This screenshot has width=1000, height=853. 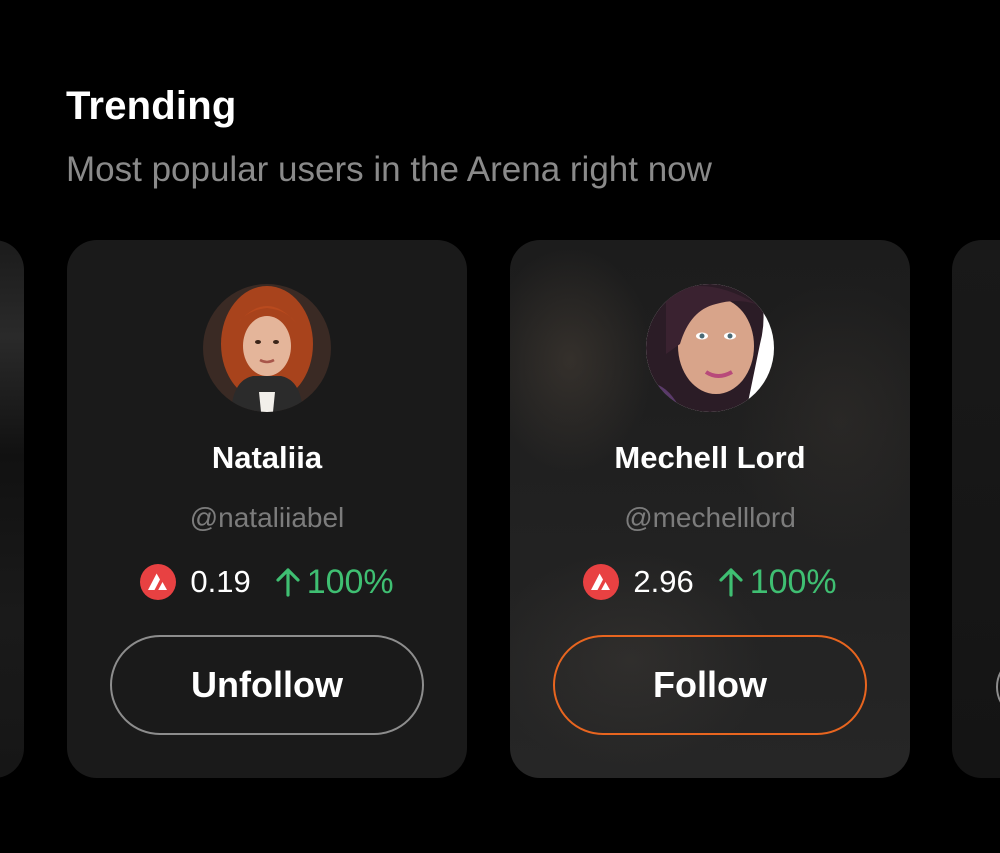 I want to click on user-card-partial-left, so click(x=12, y=509).